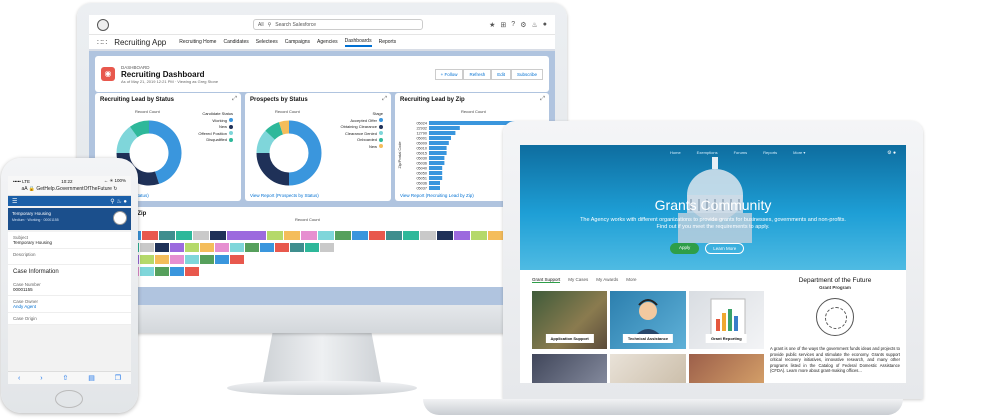 The width and height of the screenshot is (984, 420). What do you see at coordinates (725, 248) in the screenshot?
I see `learn-more-button: Learn More` at bounding box center [725, 248].